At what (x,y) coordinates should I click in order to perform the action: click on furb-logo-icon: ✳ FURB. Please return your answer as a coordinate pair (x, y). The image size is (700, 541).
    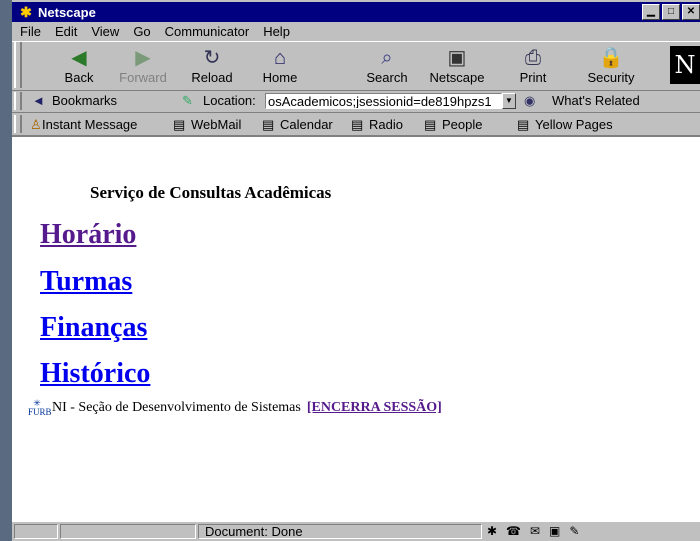
    Looking at the image, I should click on (40, 407).